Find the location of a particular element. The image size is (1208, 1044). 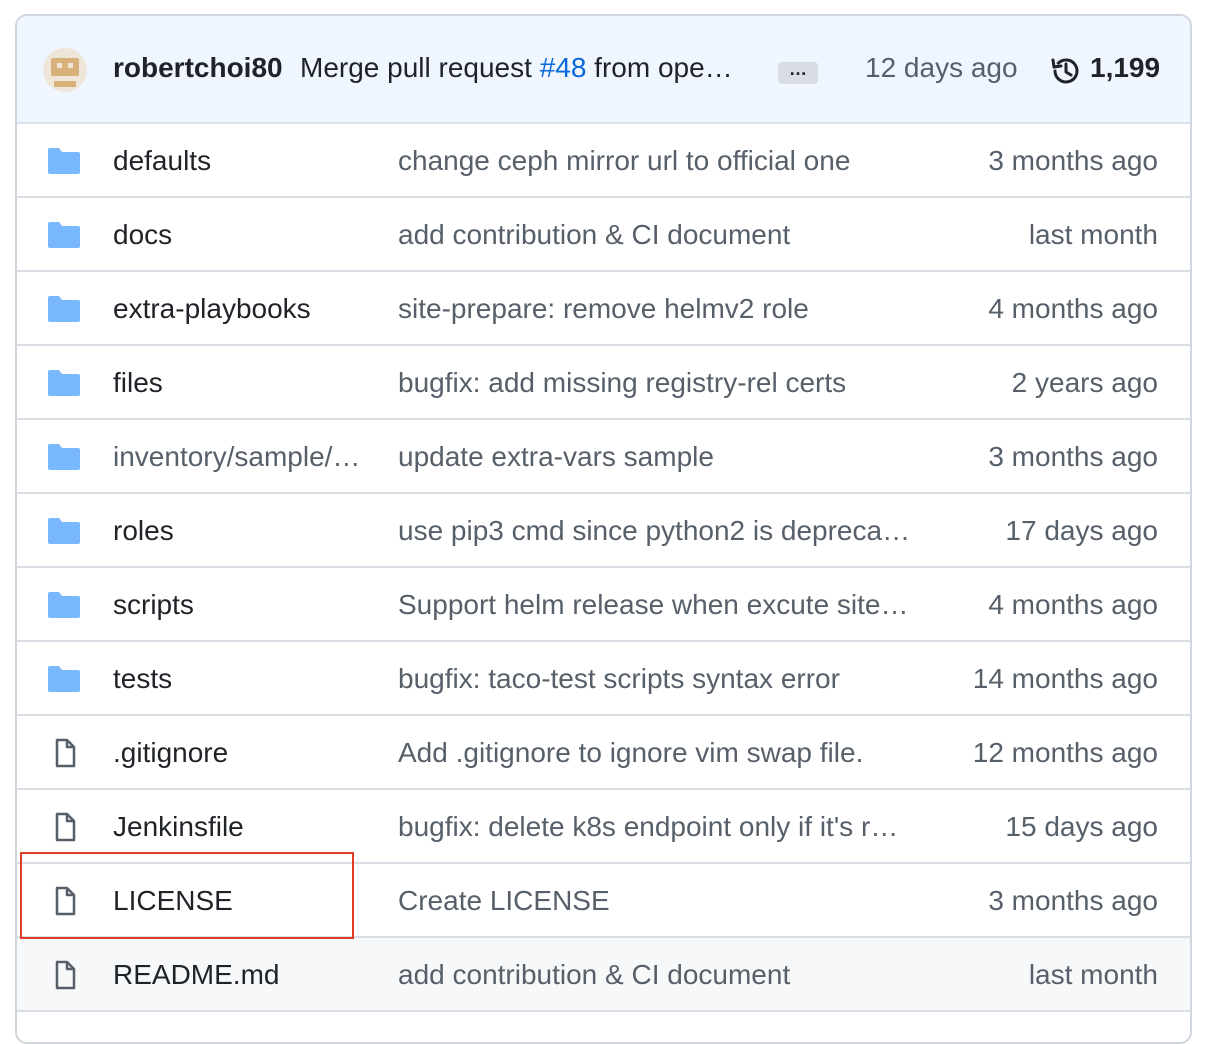

file-commit-age: 14 months ago is located at coordinates (1065, 678).